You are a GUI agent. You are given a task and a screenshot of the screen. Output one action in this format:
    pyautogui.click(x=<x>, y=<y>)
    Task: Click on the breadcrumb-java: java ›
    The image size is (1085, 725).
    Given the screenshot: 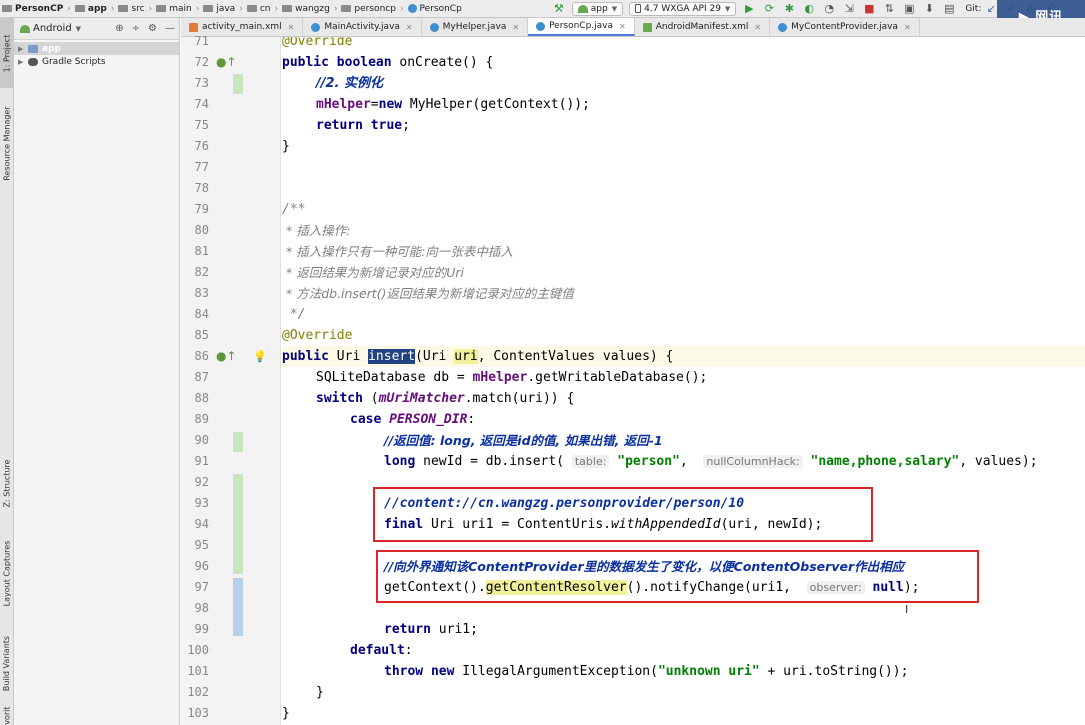 What is the action you would take?
    pyautogui.click(x=222, y=9)
    